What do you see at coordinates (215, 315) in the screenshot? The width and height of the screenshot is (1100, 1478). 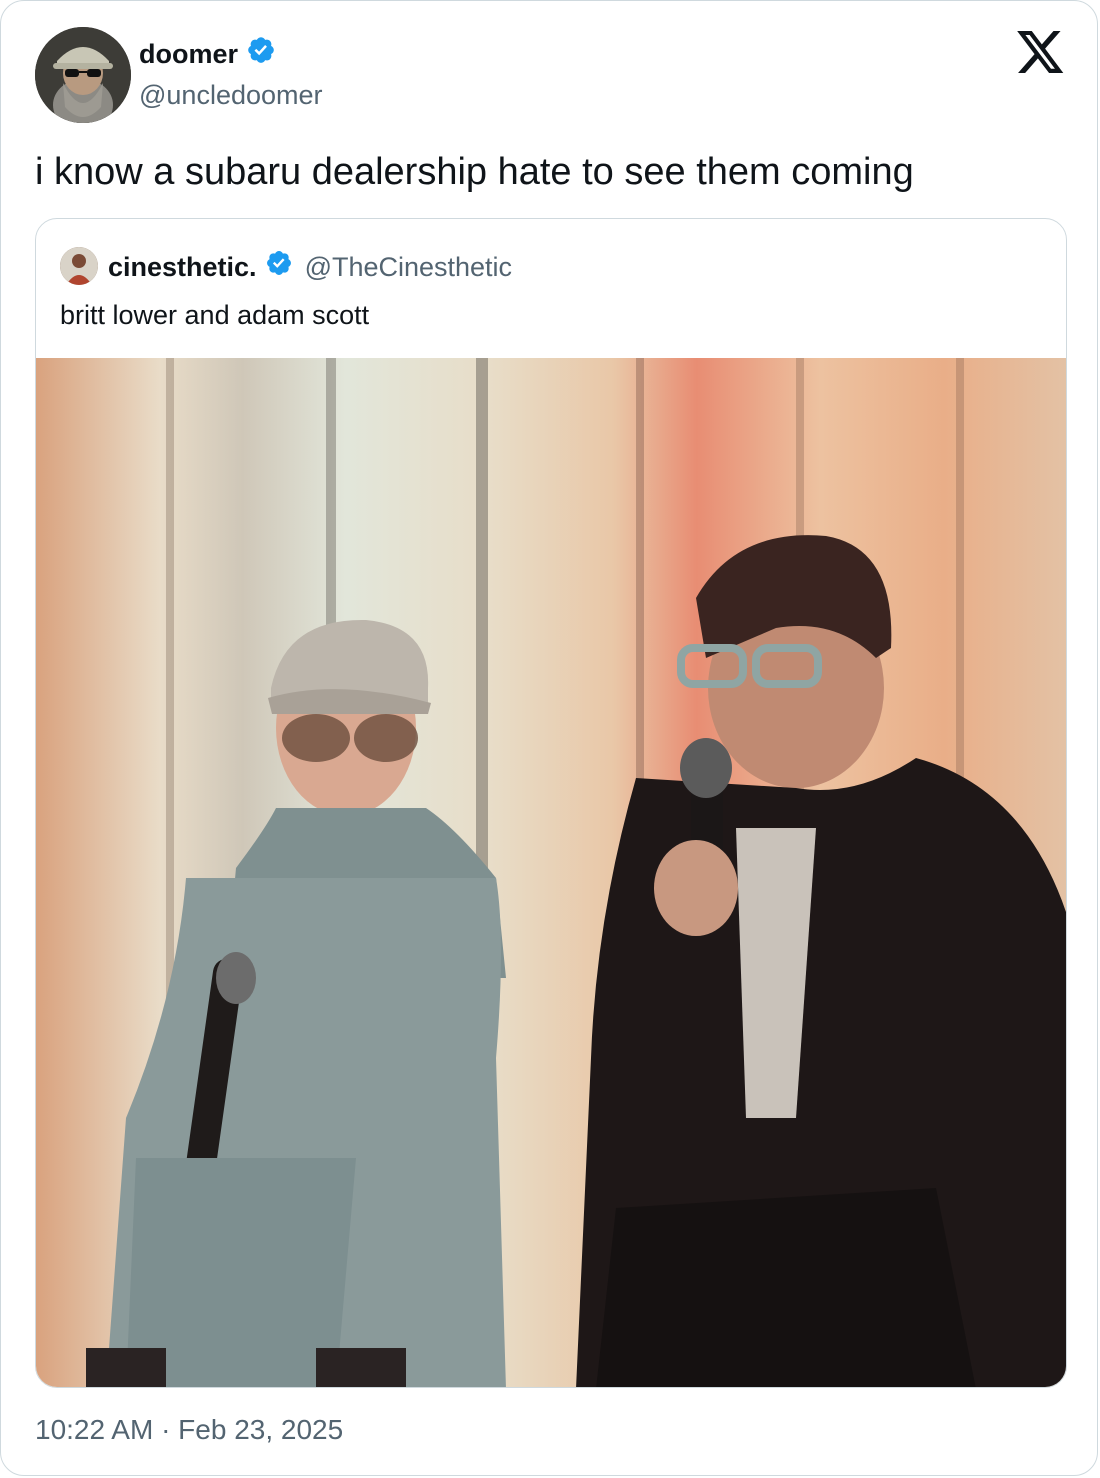 I see `quoted-tweet-text: britt lower and adam scott` at bounding box center [215, 315].